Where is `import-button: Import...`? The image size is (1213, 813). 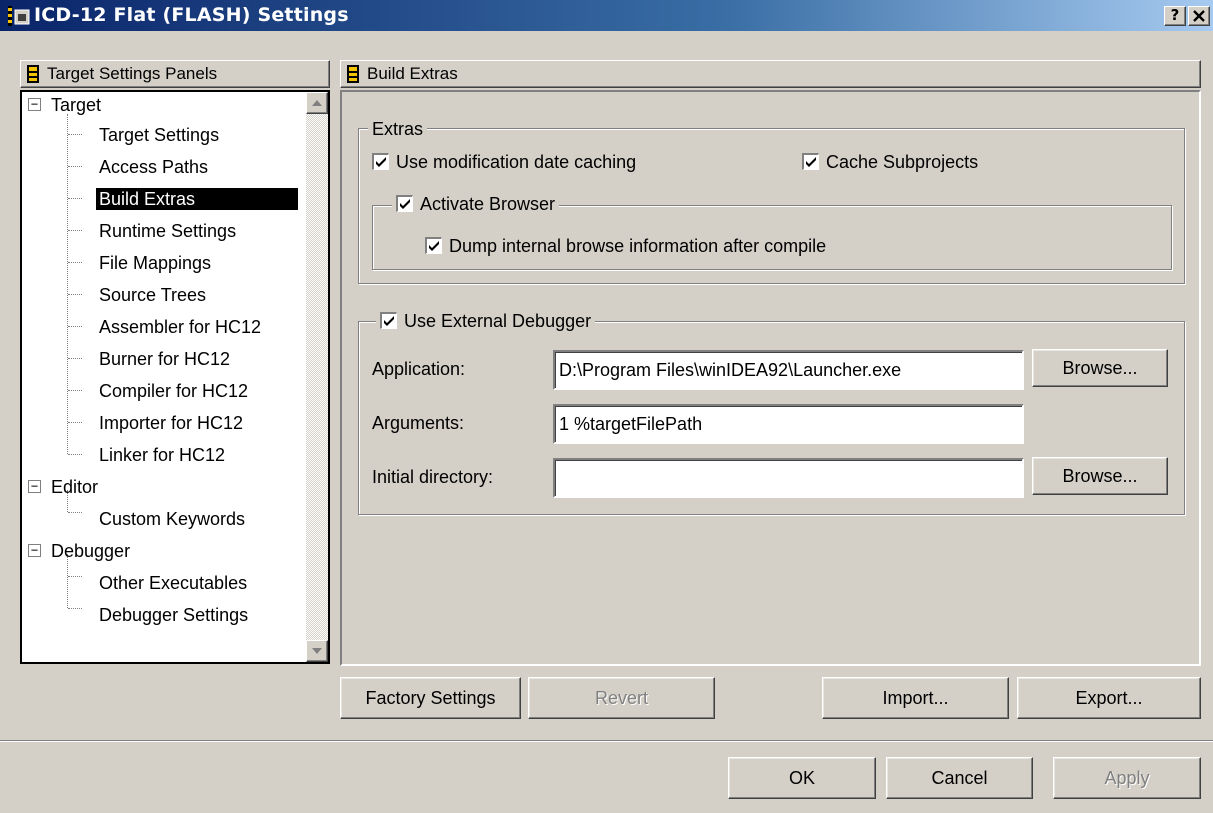
import-button: Import... is located at coordinates (915, 698).